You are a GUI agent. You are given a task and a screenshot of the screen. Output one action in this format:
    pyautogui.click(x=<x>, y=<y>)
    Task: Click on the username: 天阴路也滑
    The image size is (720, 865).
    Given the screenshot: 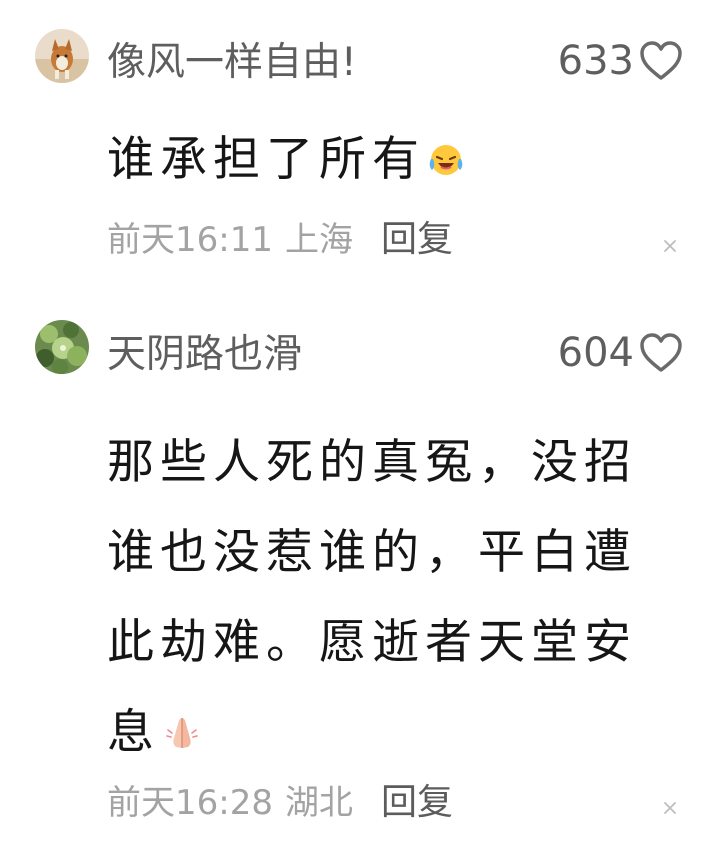 What is the action you would take?
    pyautogui.click(x=204, y=354)
    